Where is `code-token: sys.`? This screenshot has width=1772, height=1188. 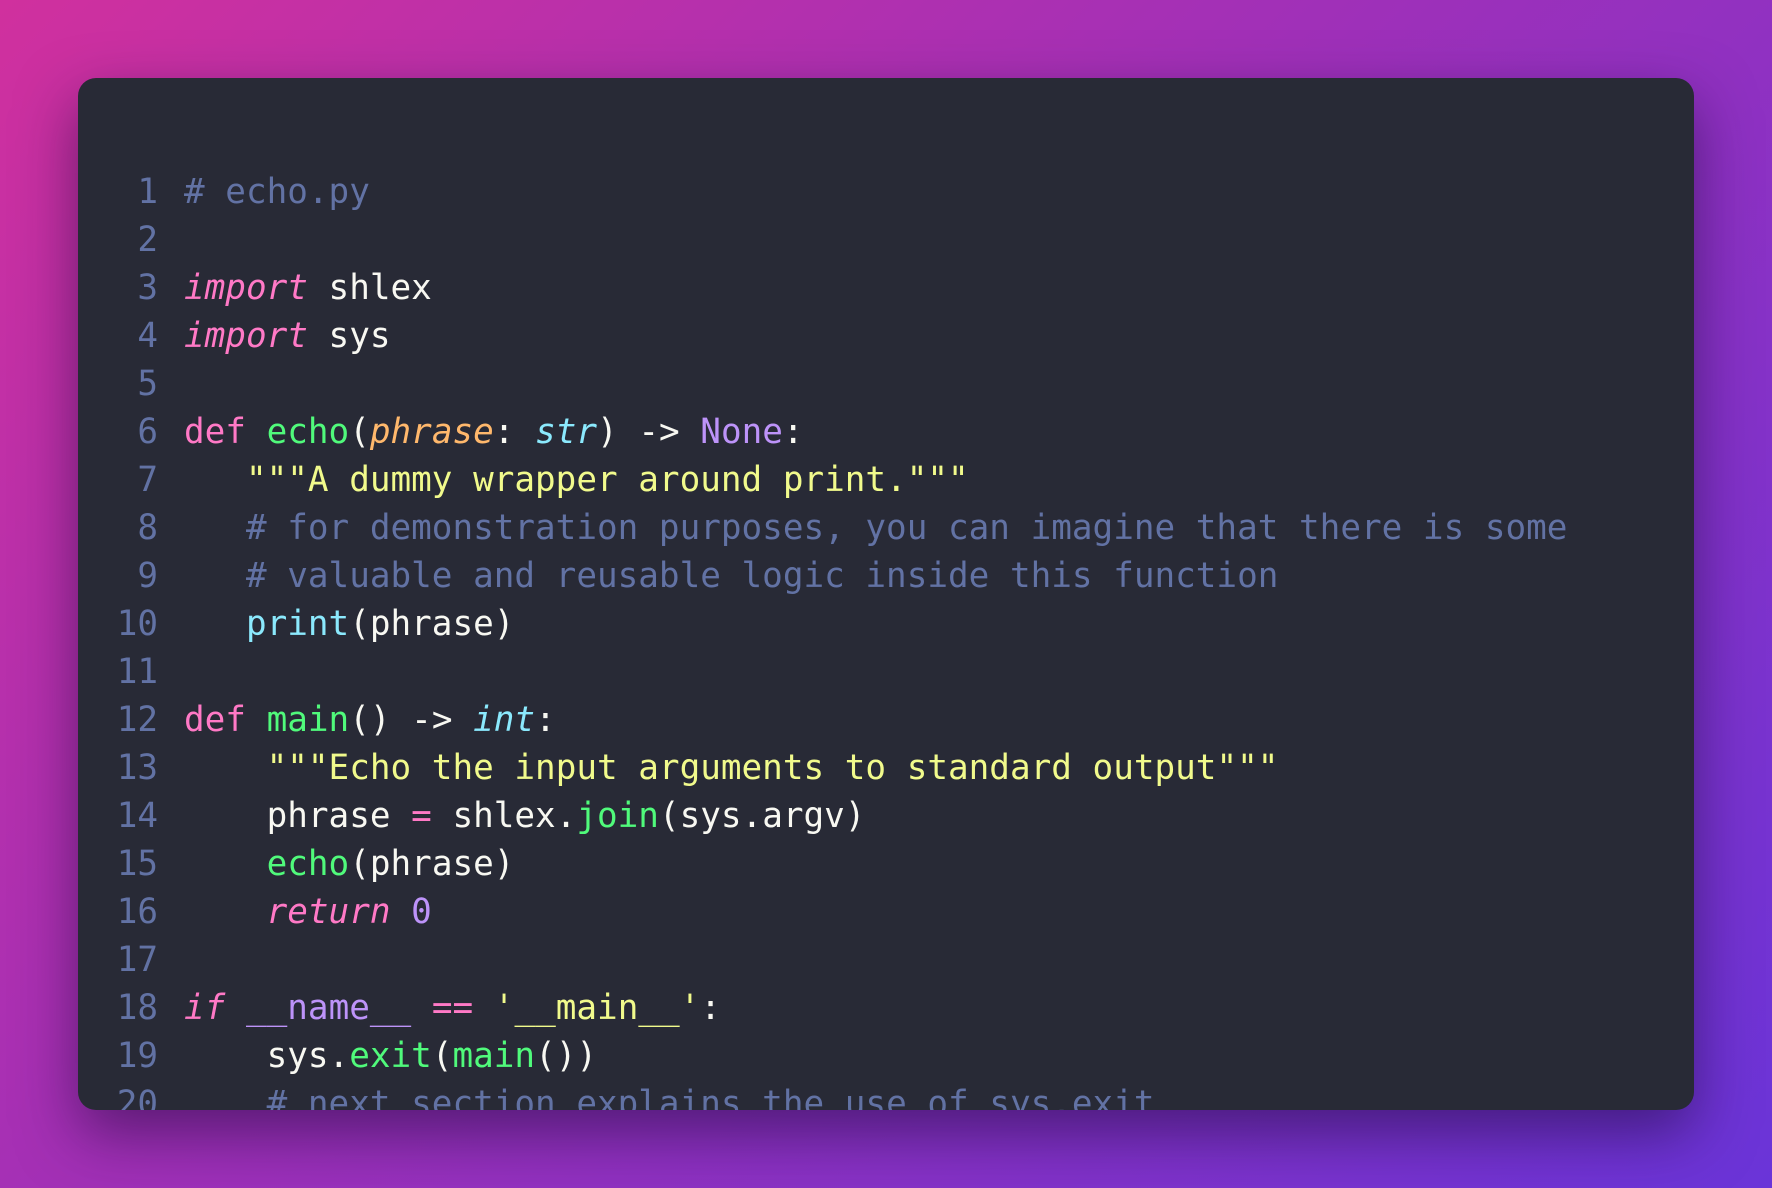 code-token: sys. is located at coordinates (308, 1056).